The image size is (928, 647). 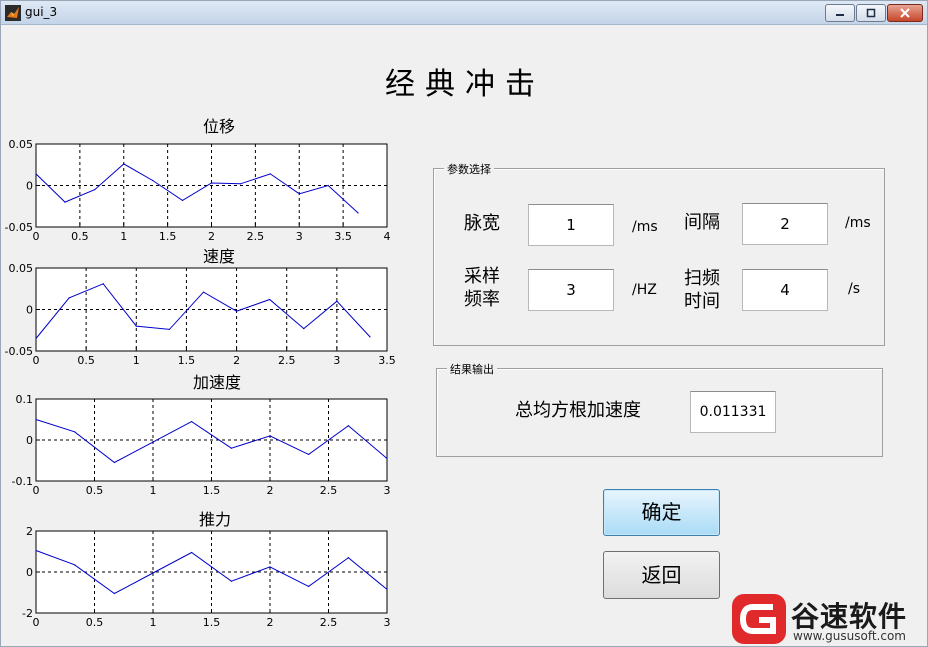 What do you see at coordinates (785, 224) in the screenshot?
I see `interval-field: 2` at bounding box center [785, 224].